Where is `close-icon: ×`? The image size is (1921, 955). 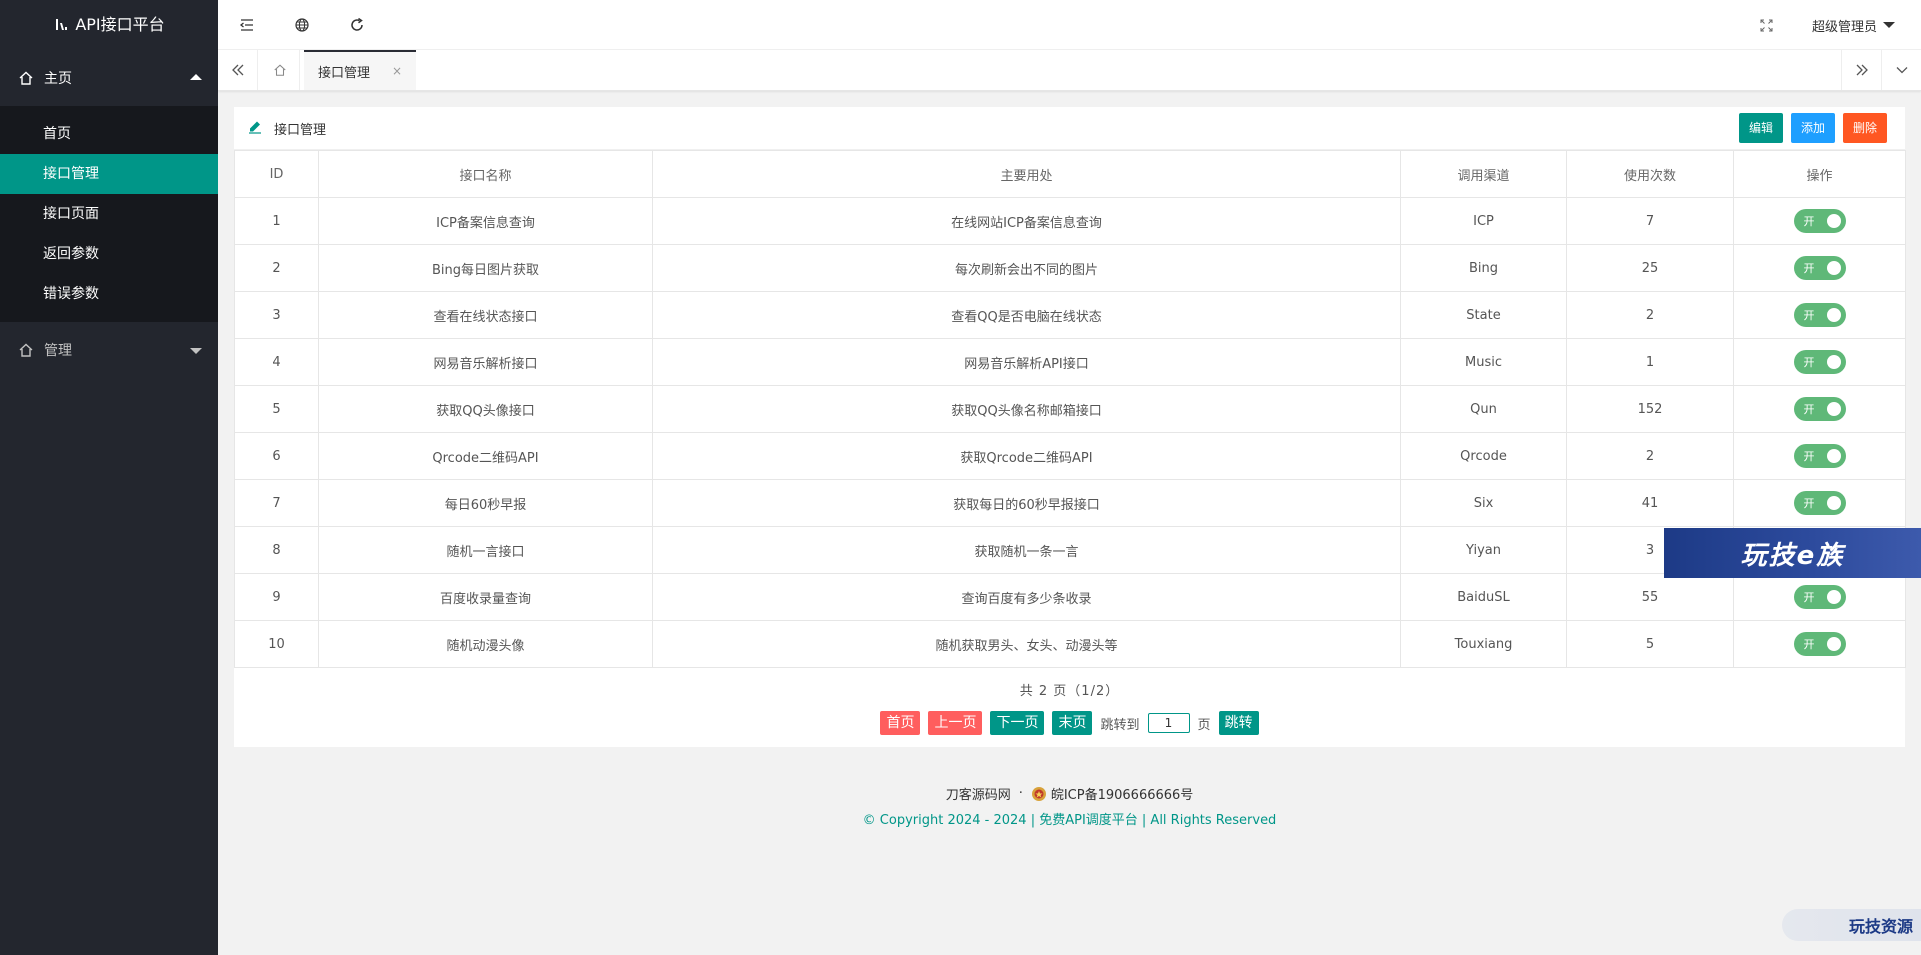 close-icon: × is located at coordinates (397, 71).